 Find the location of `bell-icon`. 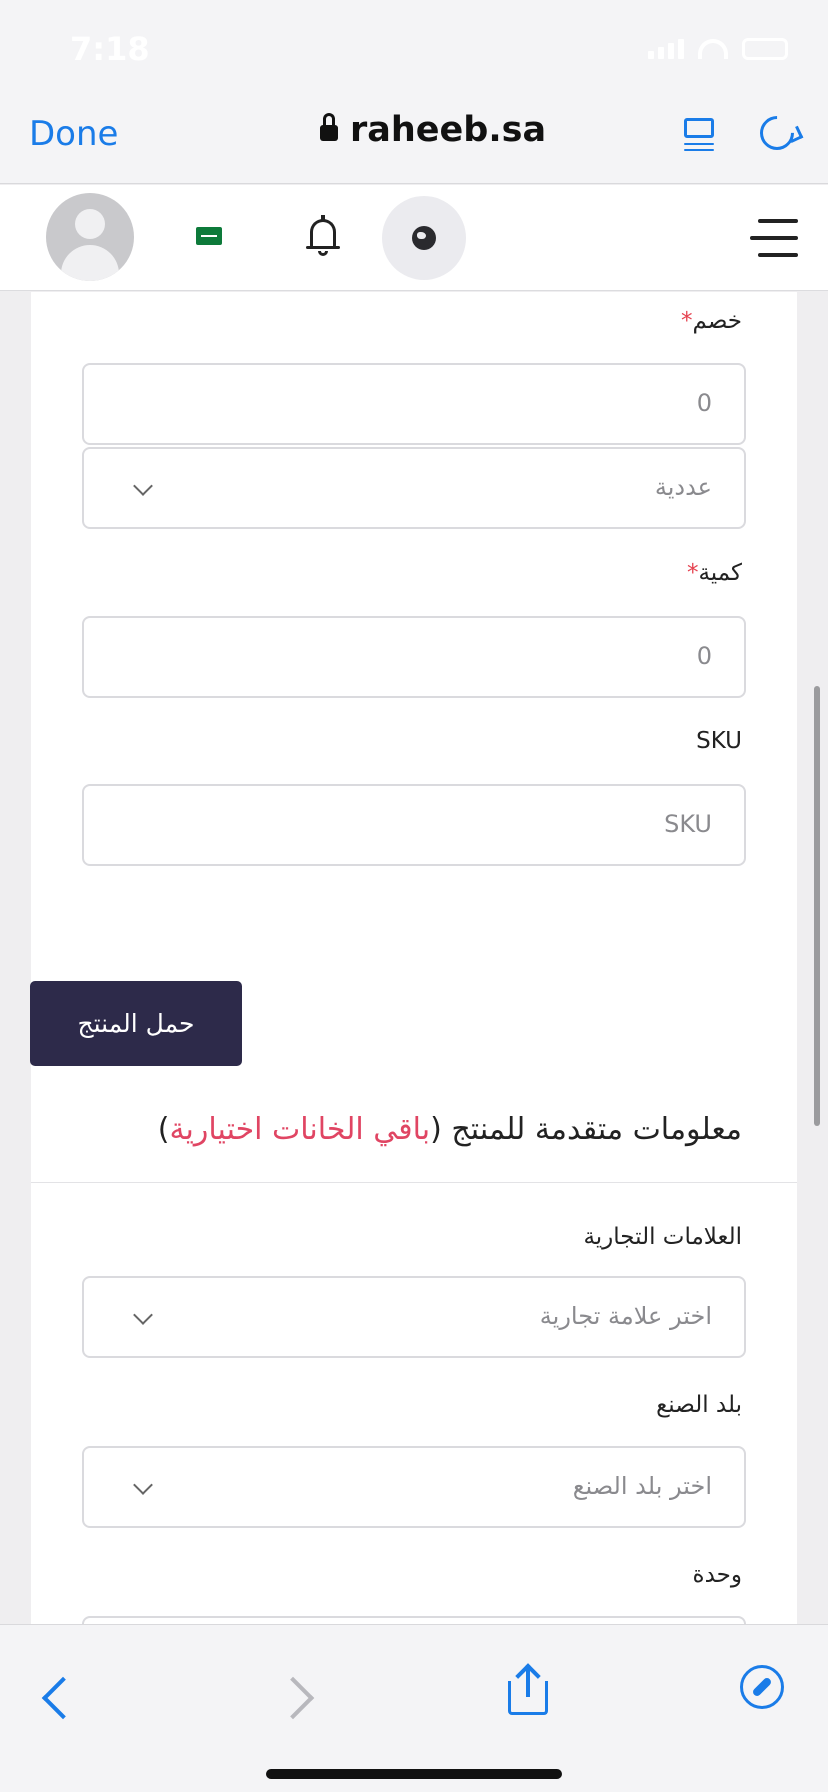

bell-icon is located at coordinates (323, 236).